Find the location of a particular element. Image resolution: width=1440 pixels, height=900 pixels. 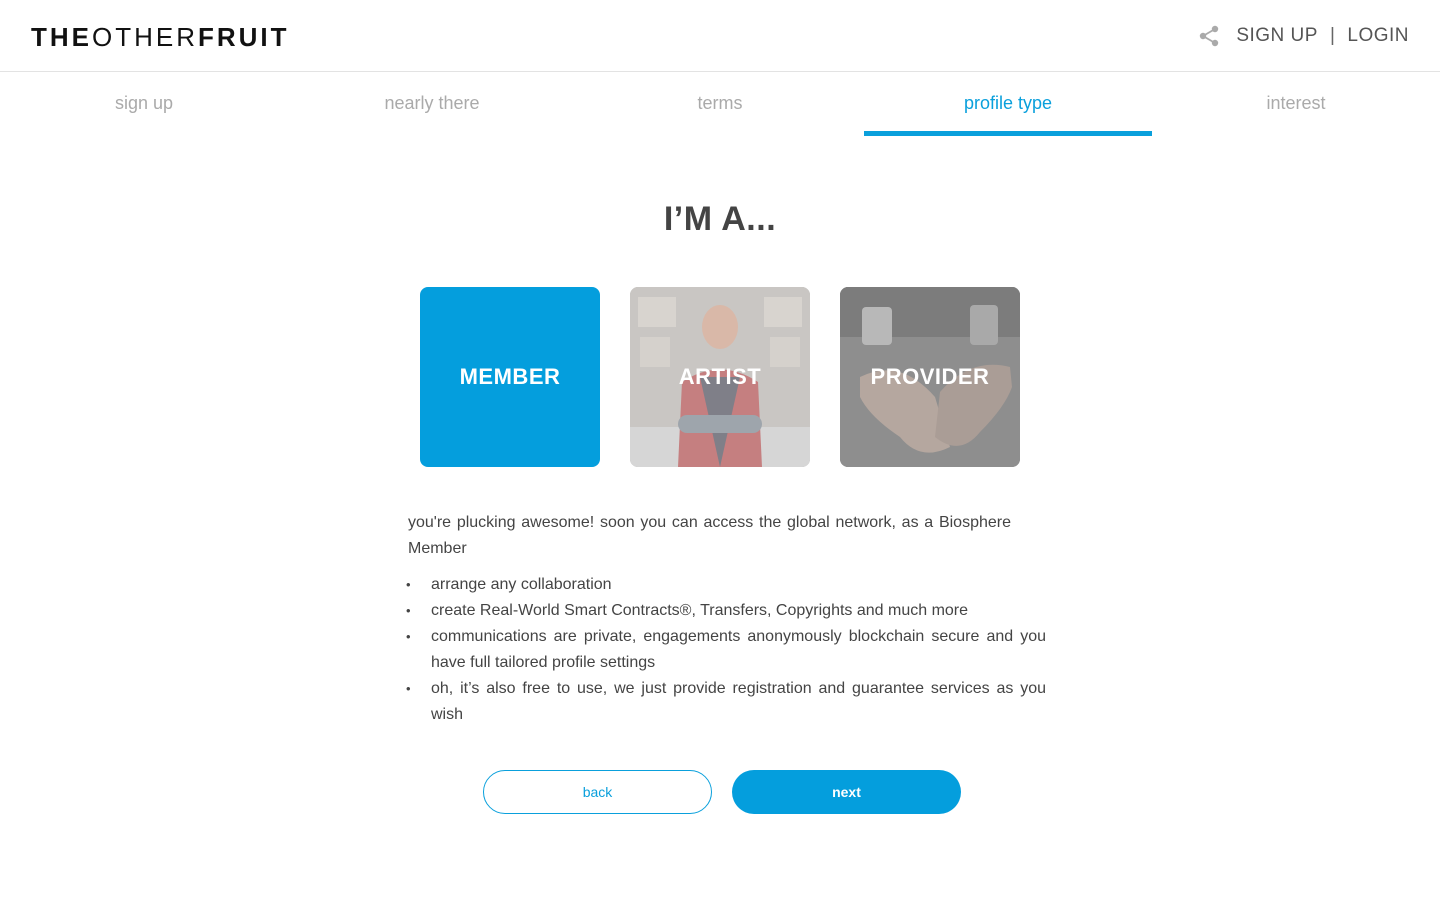

card-label-member: MEMBER is located at coordinates (510, 376).